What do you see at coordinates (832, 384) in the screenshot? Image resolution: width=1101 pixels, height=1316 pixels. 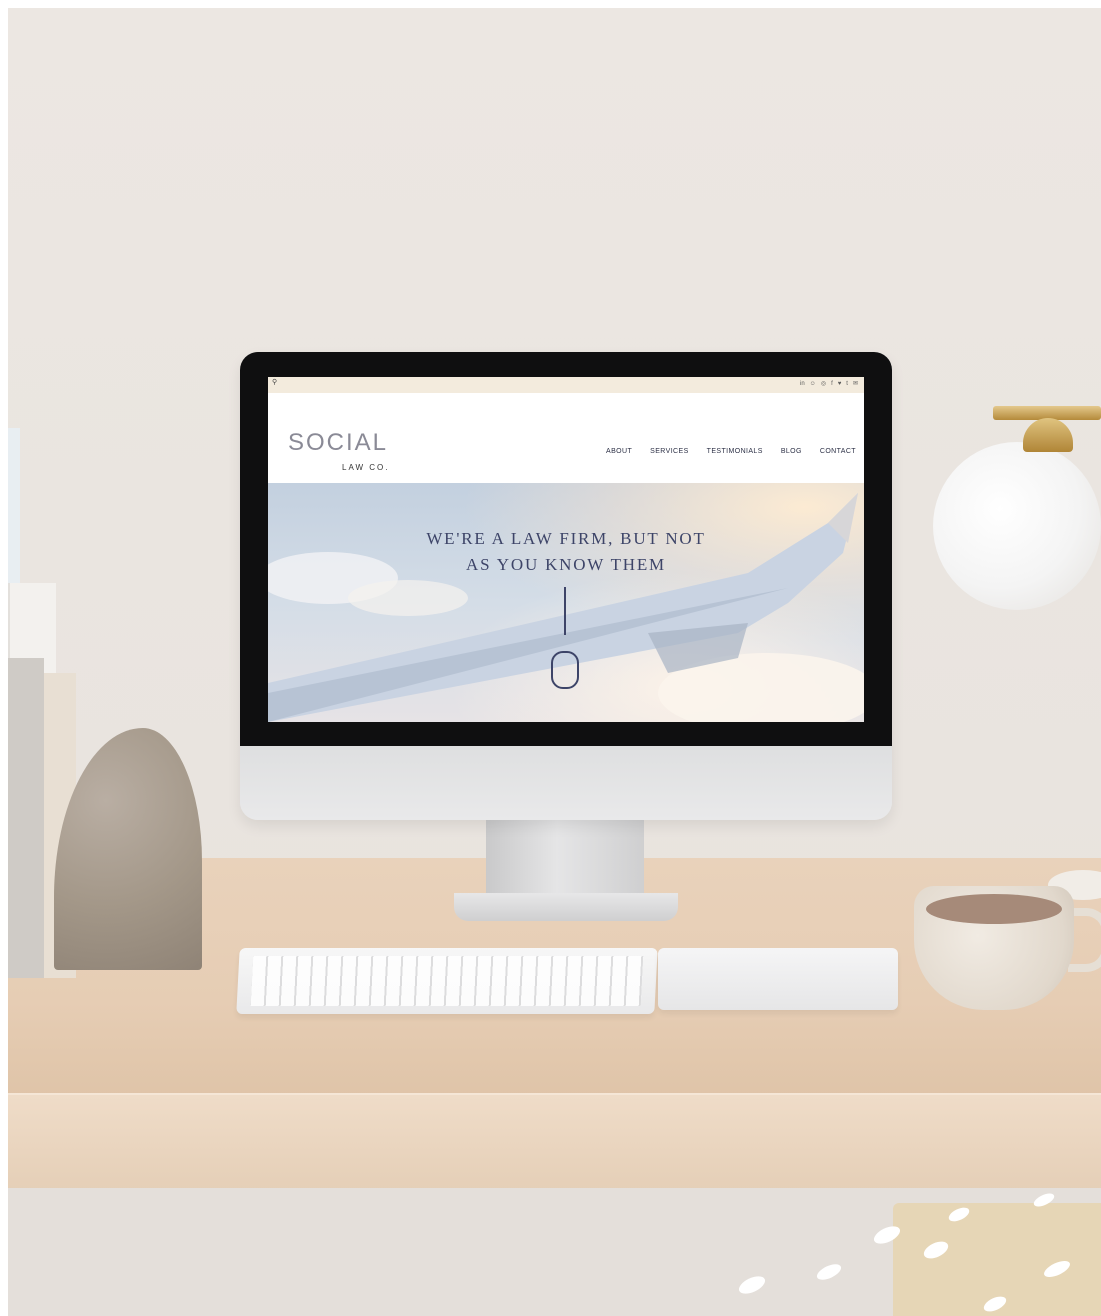 I see `facebook-icon: f` at bounding box center [832, 384].